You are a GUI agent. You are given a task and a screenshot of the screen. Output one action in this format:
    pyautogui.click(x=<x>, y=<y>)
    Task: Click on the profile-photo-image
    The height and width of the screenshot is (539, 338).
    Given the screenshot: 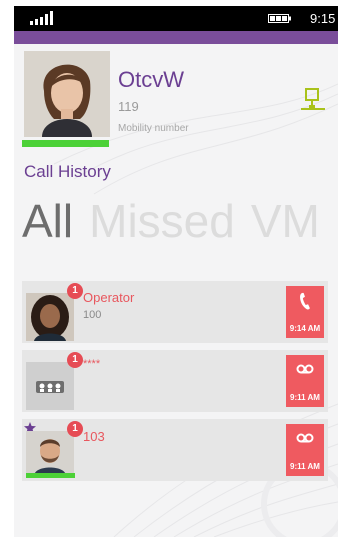 What is the action you would take?
    pyautogui.click(x=67, y=94)
    